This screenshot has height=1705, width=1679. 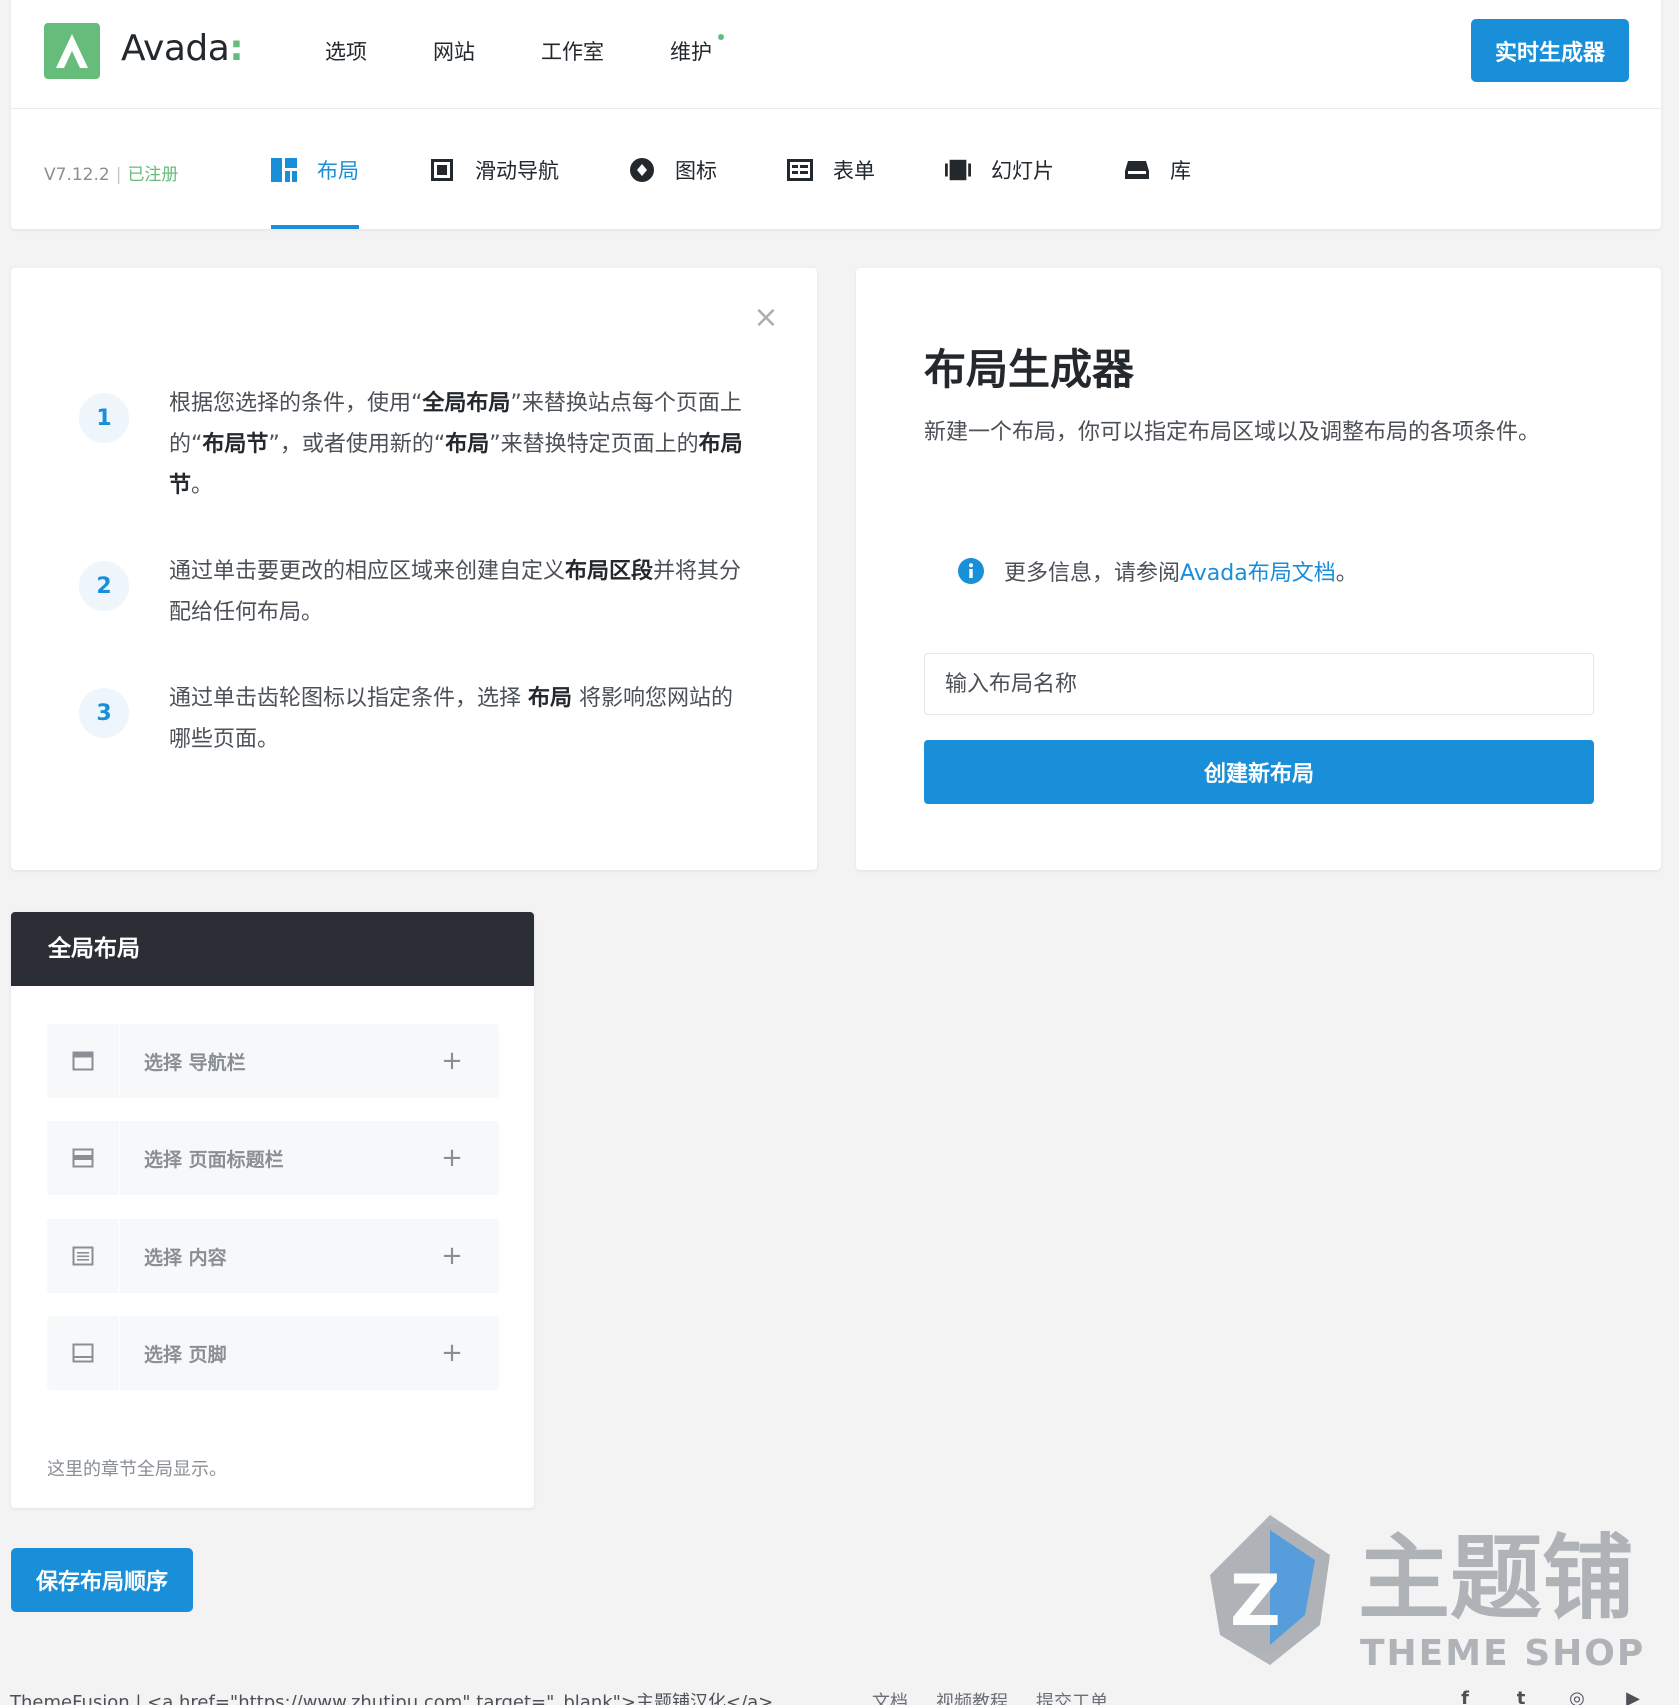 I want to click on sub-nav: V7.12.2 | 已注册 布局 滑动导航 图标 表单 幻灯片 库, so click(x=836, y=169).